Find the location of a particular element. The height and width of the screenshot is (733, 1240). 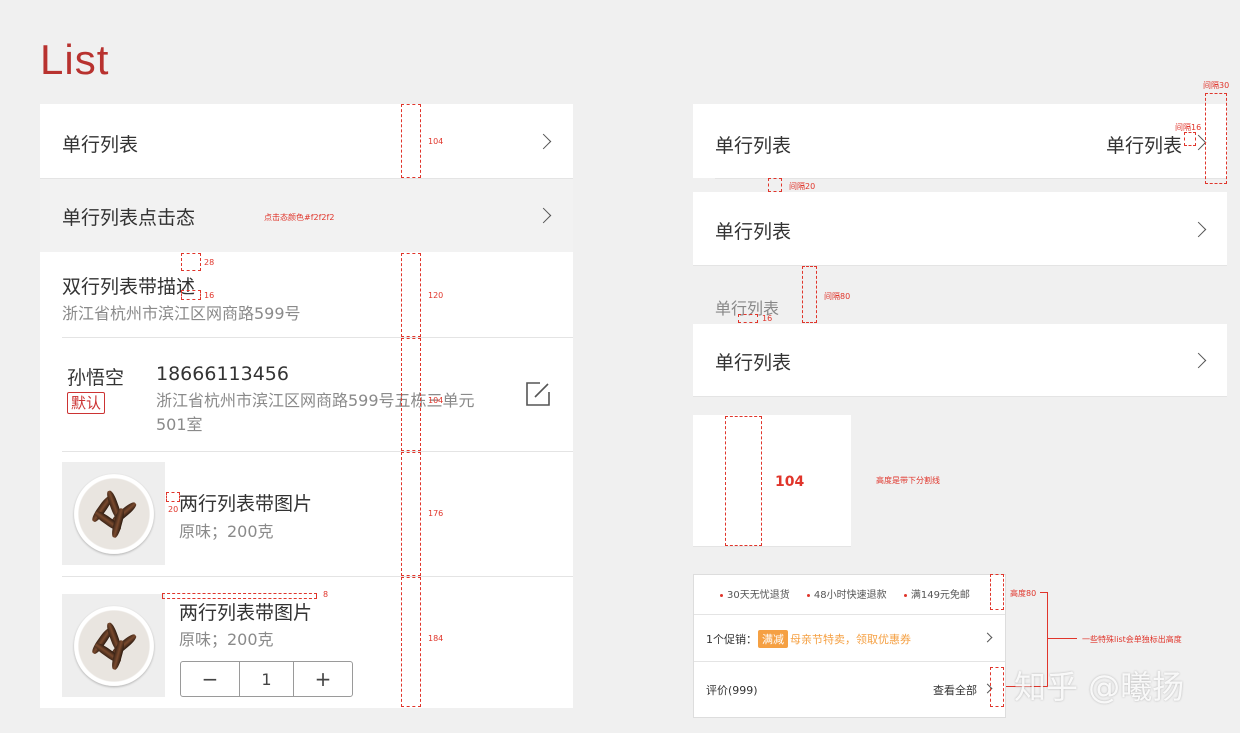

spacing-annotation: 间隔20 is located at coordinates (802, 186).